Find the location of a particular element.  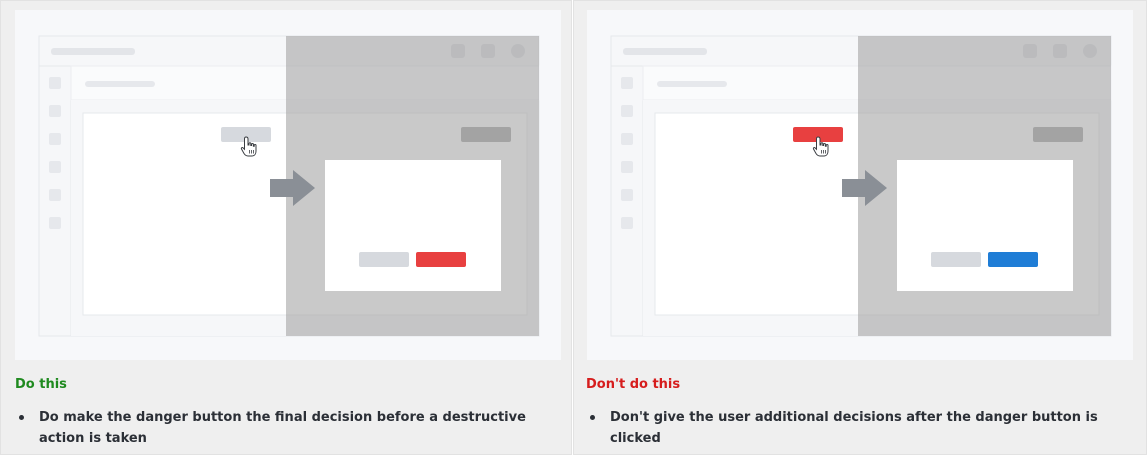

do-heading: Do this is located at coordinates (41, 384).